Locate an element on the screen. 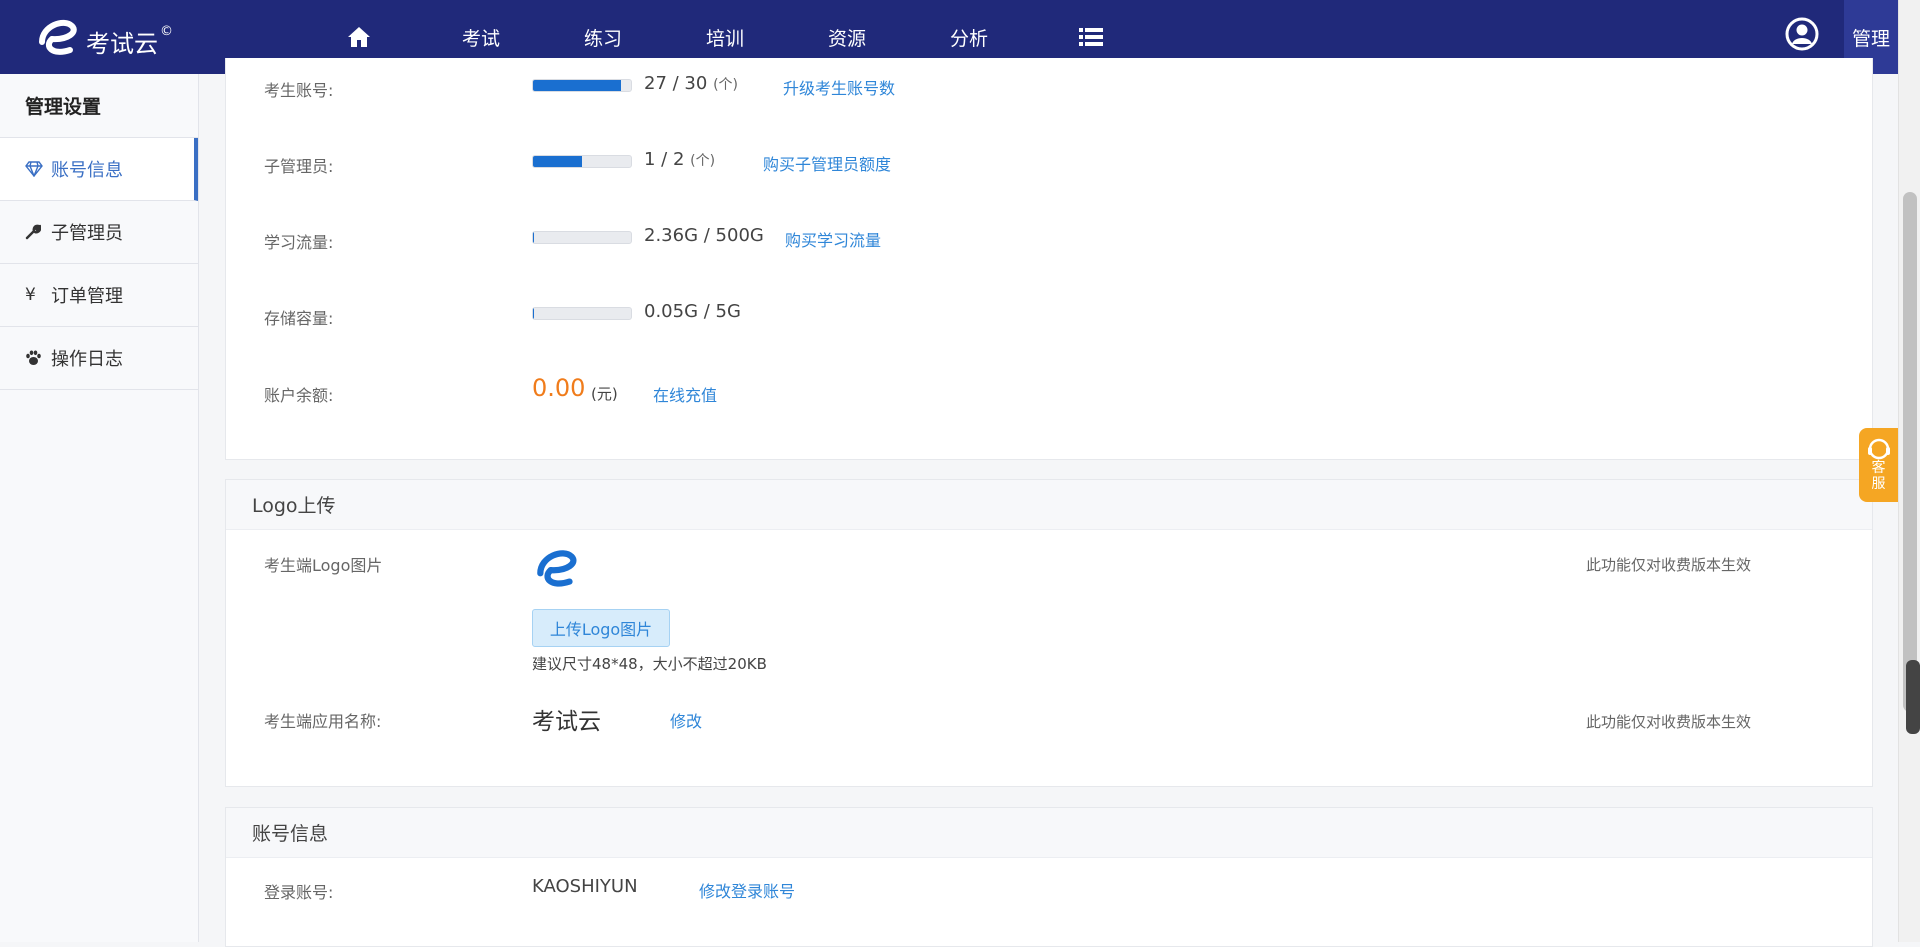 Image resolution: width=1920 pixels, height=947 pixels. quota-value-subadmins: 1 / 2 (个) is located at coordinates (679, 159).